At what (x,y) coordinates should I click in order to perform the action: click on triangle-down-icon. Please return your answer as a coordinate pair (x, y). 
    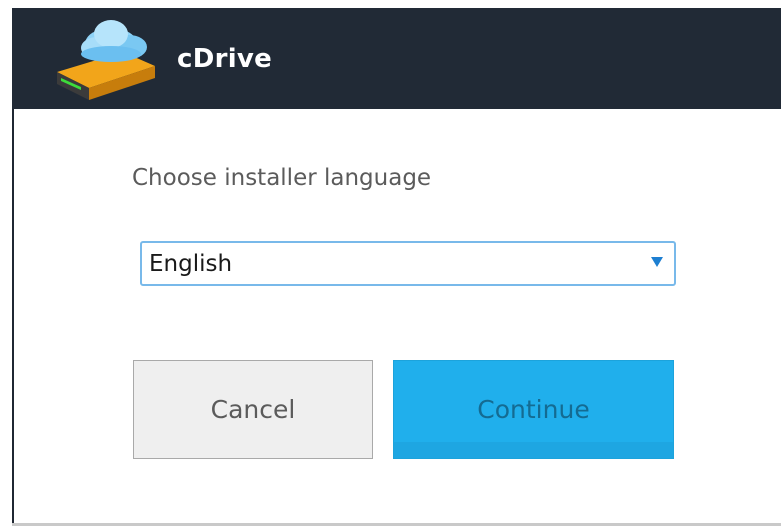
    Looking at the image, I should click on (657, 262).